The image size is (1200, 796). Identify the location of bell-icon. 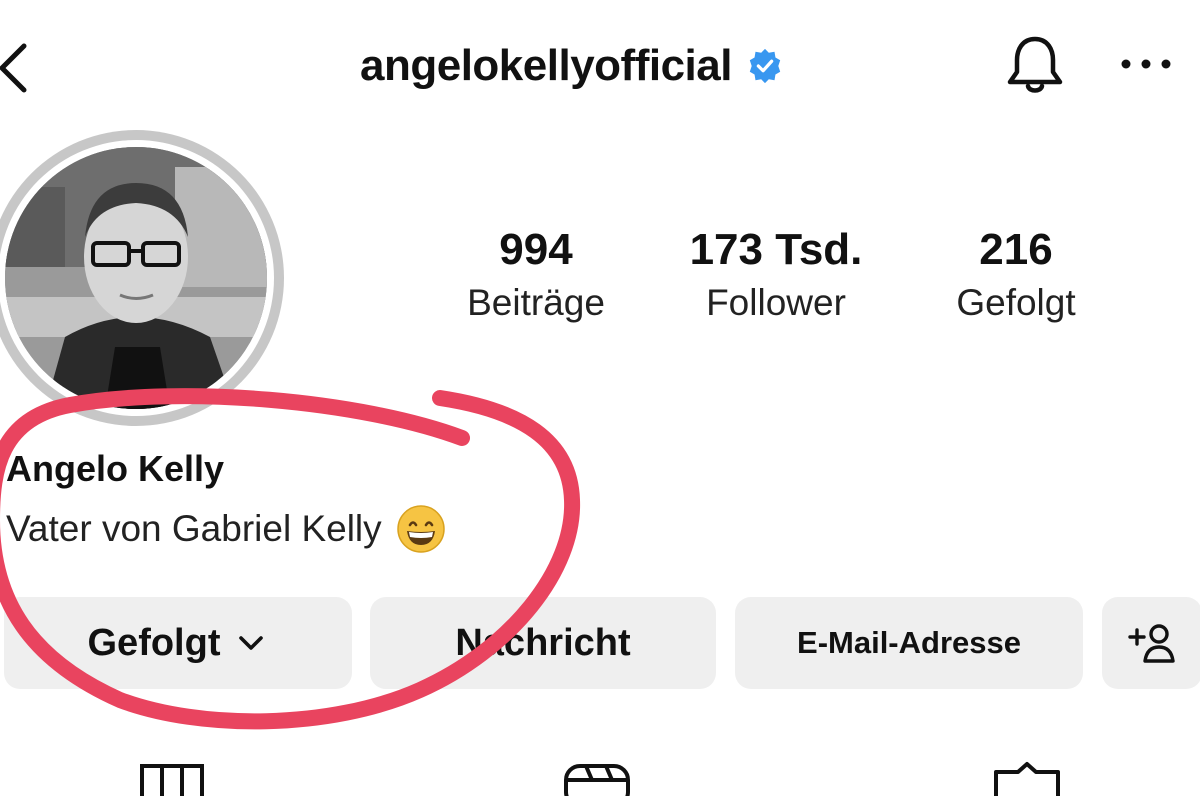
(1035, 65).